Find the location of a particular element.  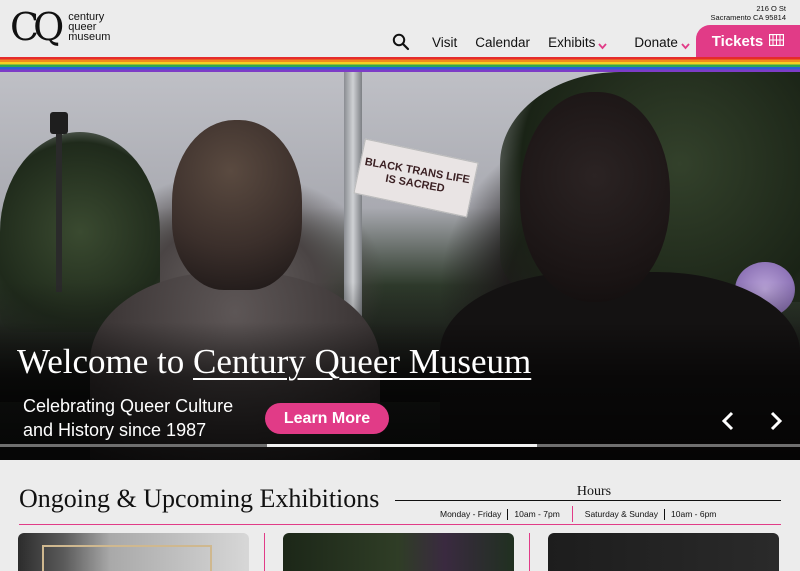

main-nav: Visit Calendar Exhibits Donate is located at coordinates (549, 42).